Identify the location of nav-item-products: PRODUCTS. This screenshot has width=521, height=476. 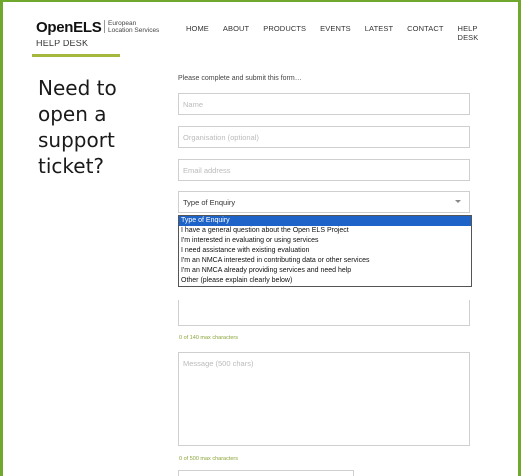
(284, 33).